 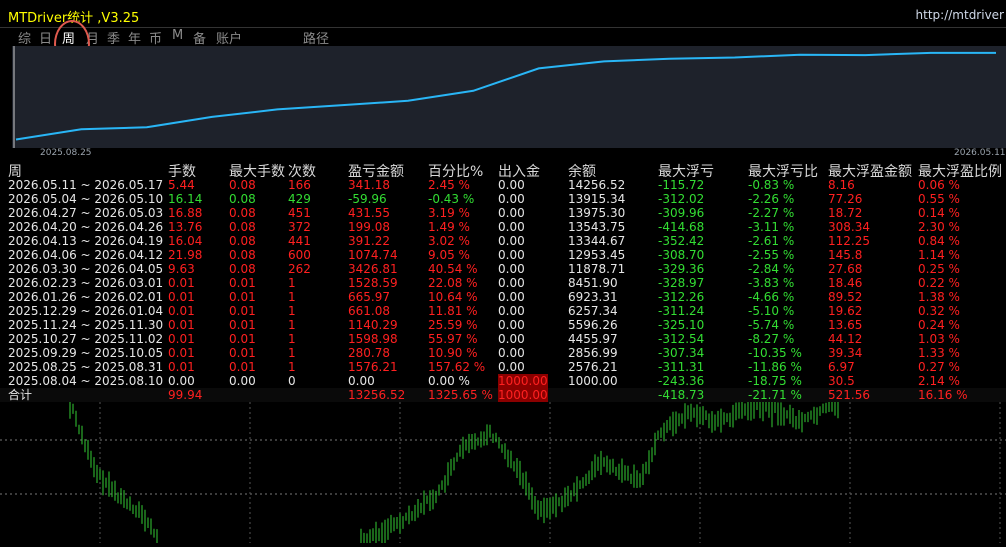 What do you see at coordinates (939, 339) in the screenshot?
I see `row-max-float-gain-pct: 1.03 %` at bounding box center [939, 339].